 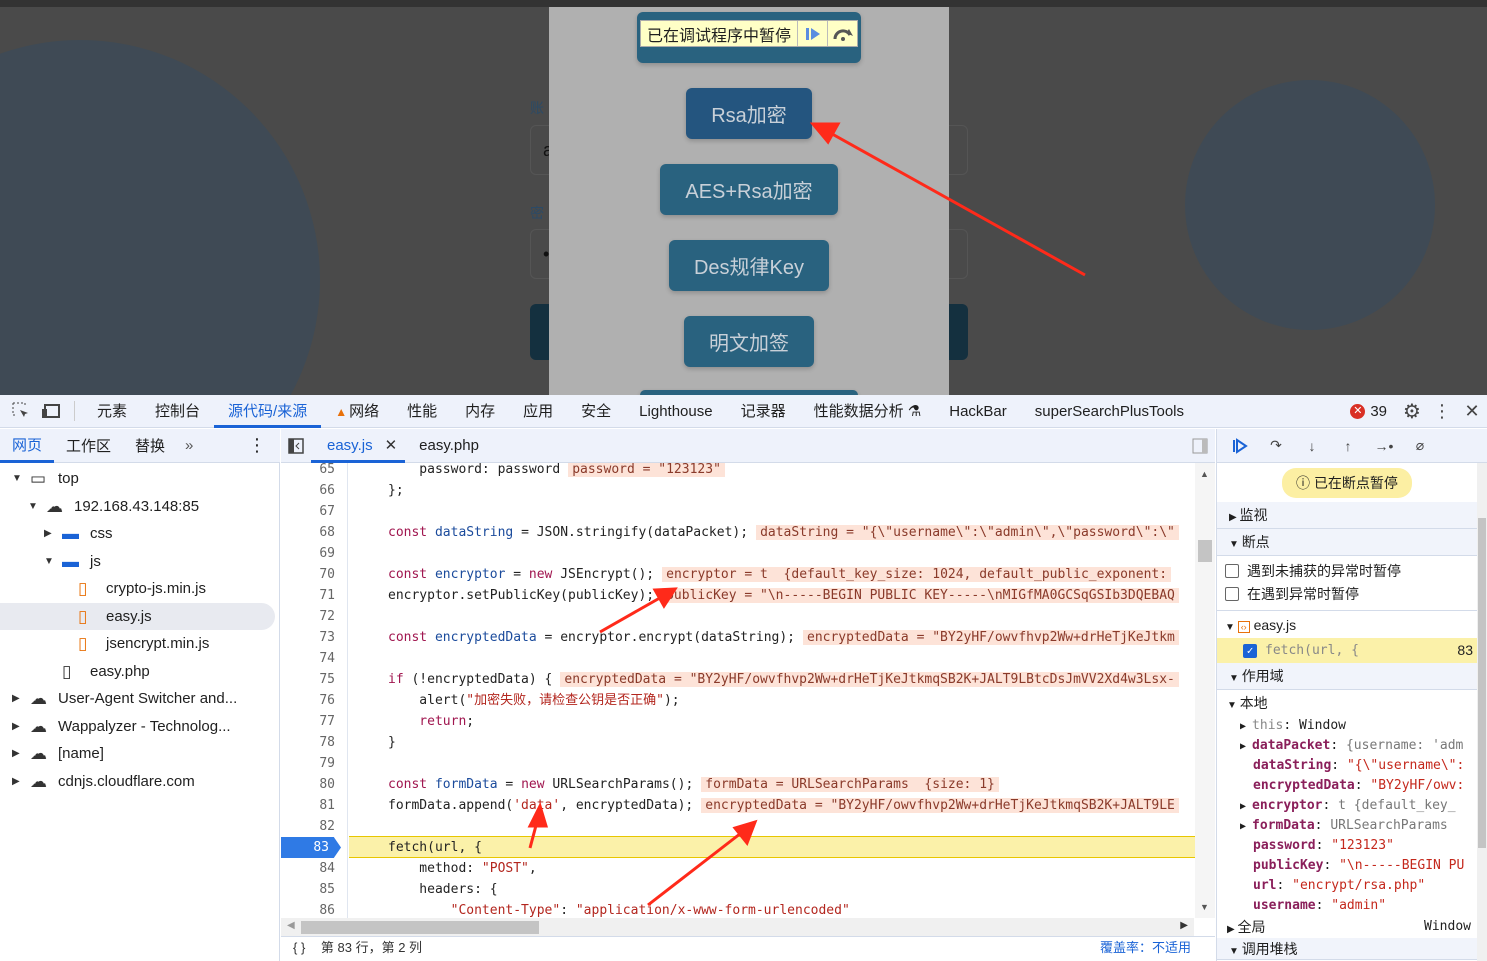 What do you see at coordinates (88, 445) in the screenshot?
I see `nav-tab-workspace: 工作区` at bounding box center [88, 445].